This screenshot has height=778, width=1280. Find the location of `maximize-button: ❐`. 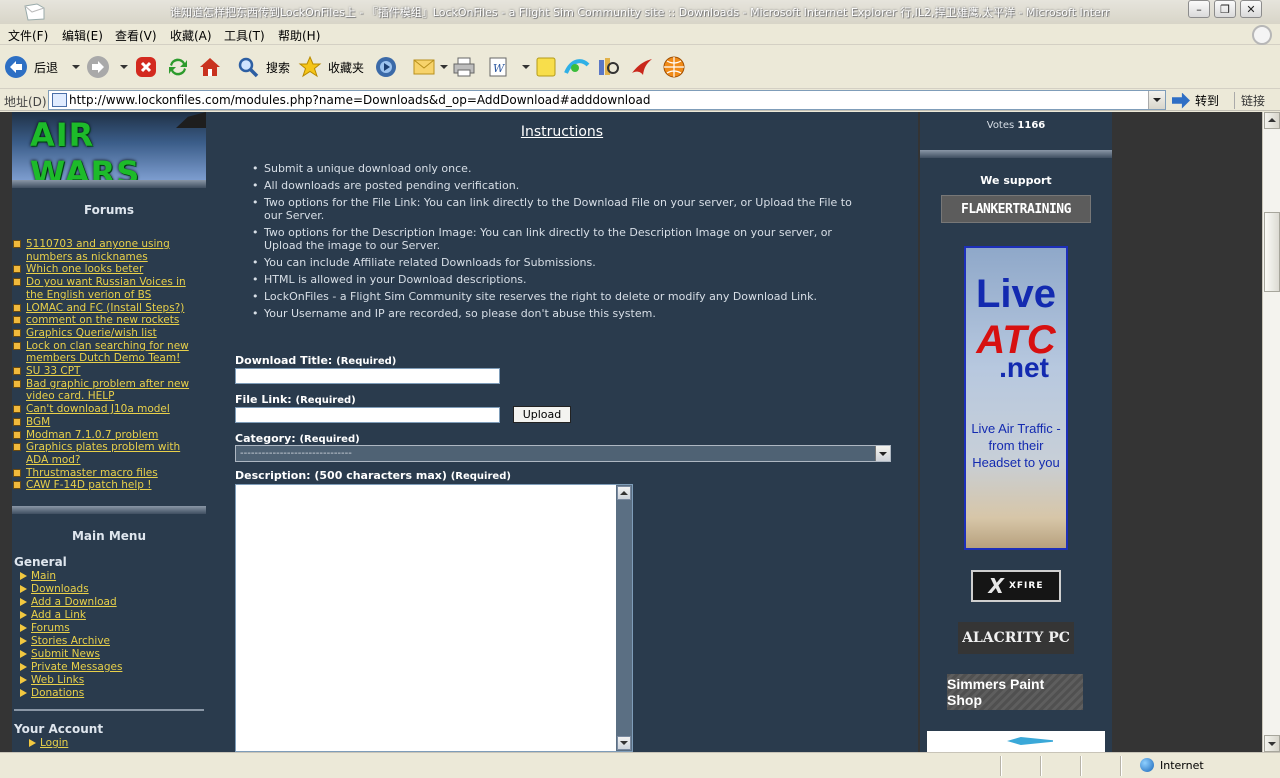

maximize-button: ❐ is located at coordinates (1225, 9).